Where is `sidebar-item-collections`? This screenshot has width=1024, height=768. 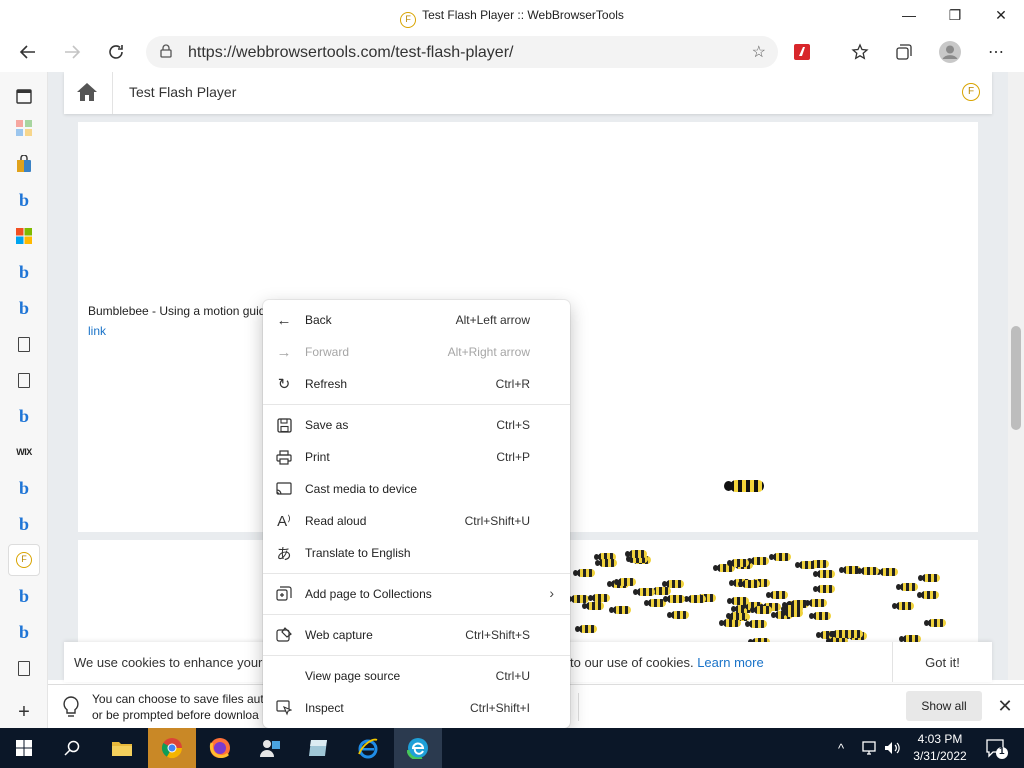 sidebar-item-collections is located at coordinates (24, 96).